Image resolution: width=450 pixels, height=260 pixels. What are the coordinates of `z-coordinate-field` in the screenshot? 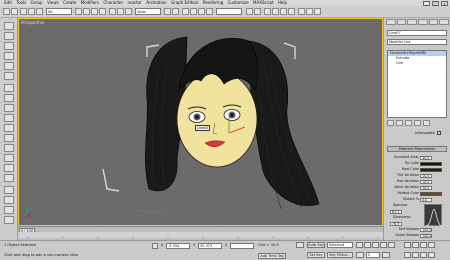 It's located at (242, 246).